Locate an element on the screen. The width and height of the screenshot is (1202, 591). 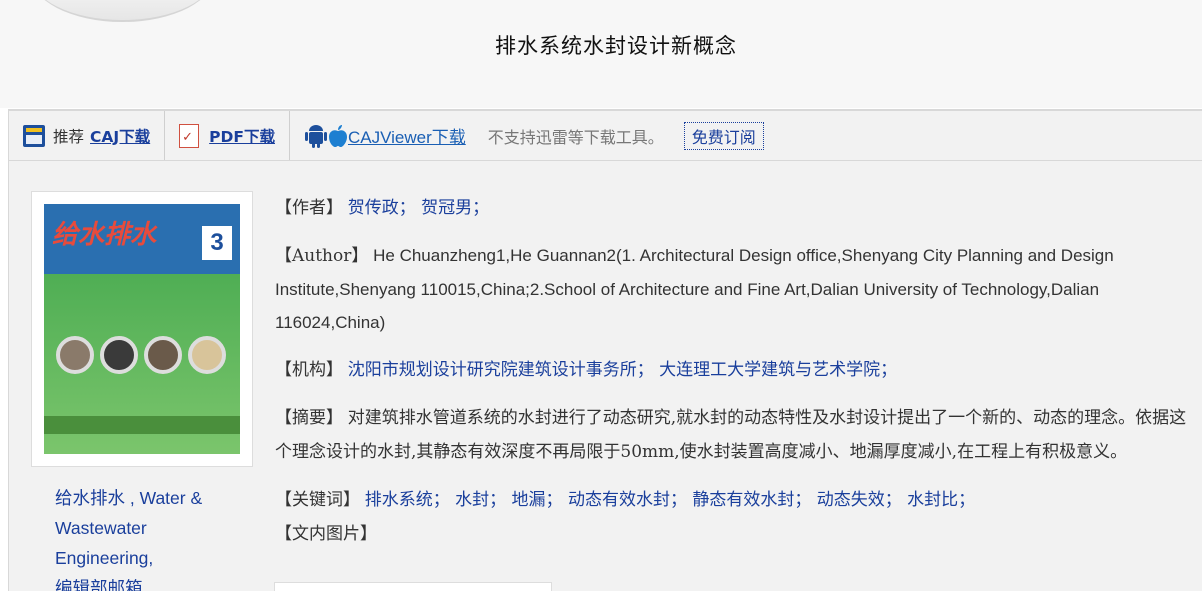
caj-download-link: CAJ下载 is located at coordinates (120, 136).